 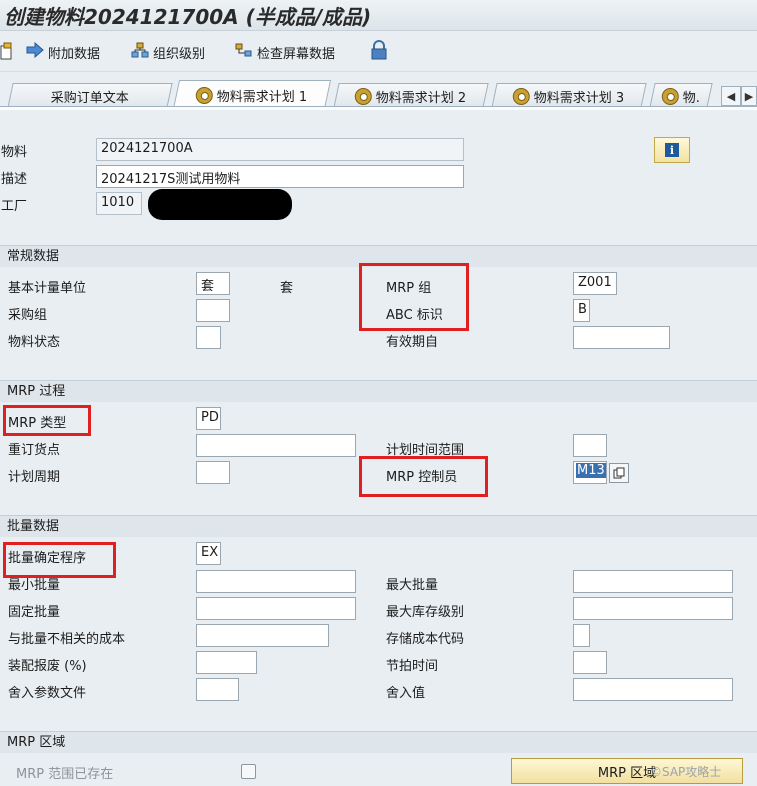 I want to click on reorder-point-field, so click(x=276, y=445).